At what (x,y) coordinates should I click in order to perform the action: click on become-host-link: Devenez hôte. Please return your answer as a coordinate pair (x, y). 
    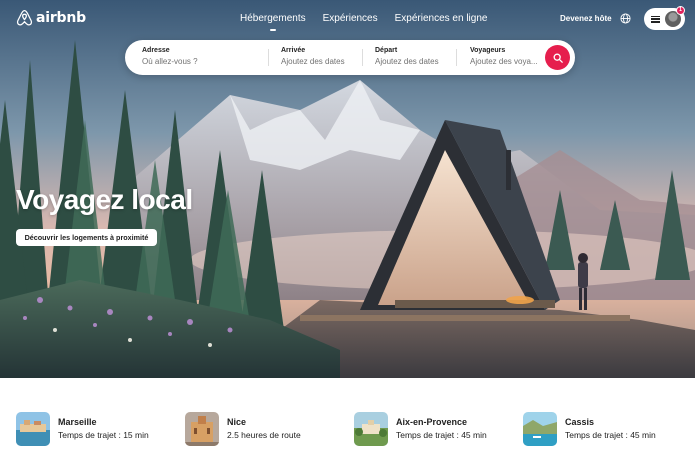
    Looking at the image, I should click on (586, 18).